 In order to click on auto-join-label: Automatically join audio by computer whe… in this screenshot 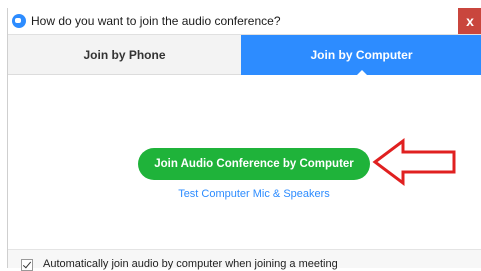, I will do `click(190, 264)`.